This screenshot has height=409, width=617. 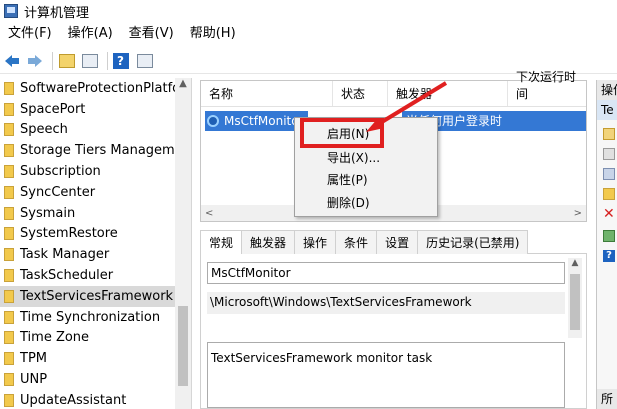 What do you see at coordinates (609, 154) in the screenshot?
I see `end-icon` at bounding box center [609, 154].